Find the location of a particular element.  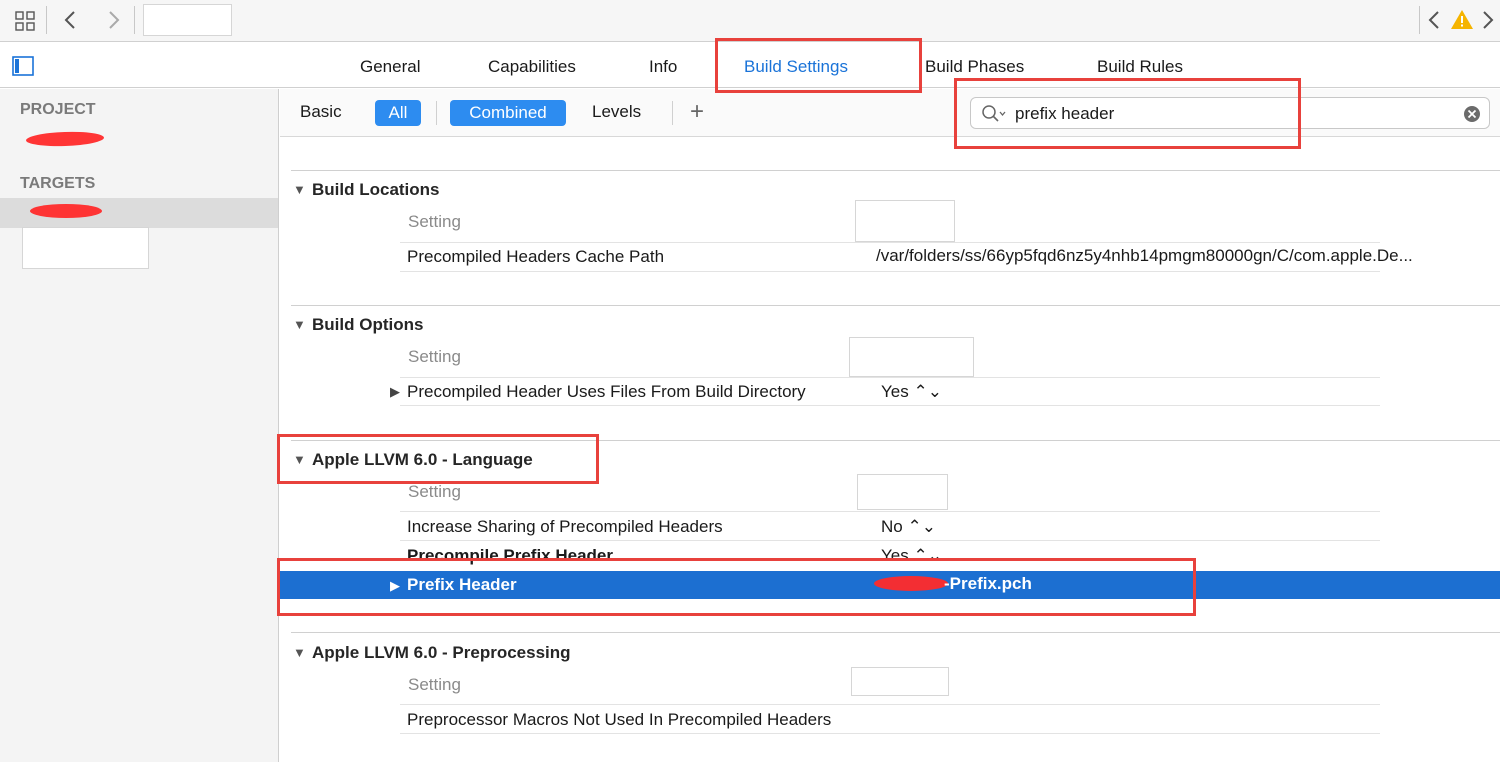

setting-row-value: -Prefix.pch is located at coordinates (988, 584).